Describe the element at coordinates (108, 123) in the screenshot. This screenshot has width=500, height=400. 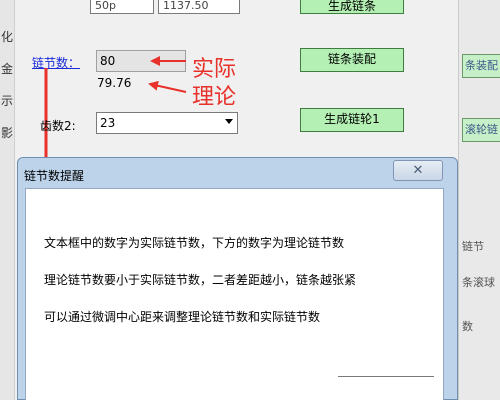
I see `teeth2-value: 23` at that location.